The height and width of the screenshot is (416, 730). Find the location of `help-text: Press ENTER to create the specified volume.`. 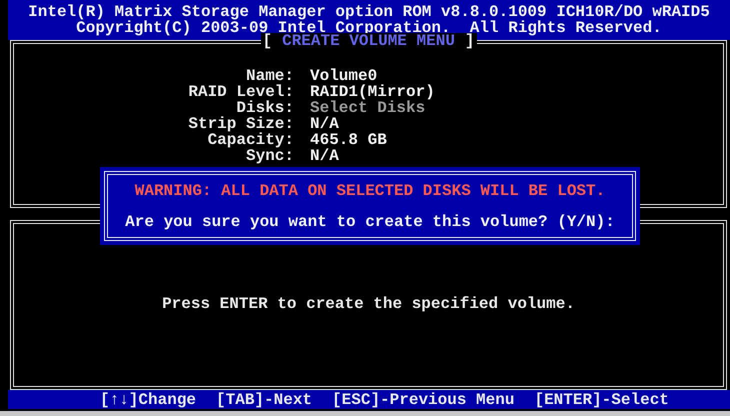

help-text: Press ENTER to create the specified volume. is located at coordinates (368, 304).